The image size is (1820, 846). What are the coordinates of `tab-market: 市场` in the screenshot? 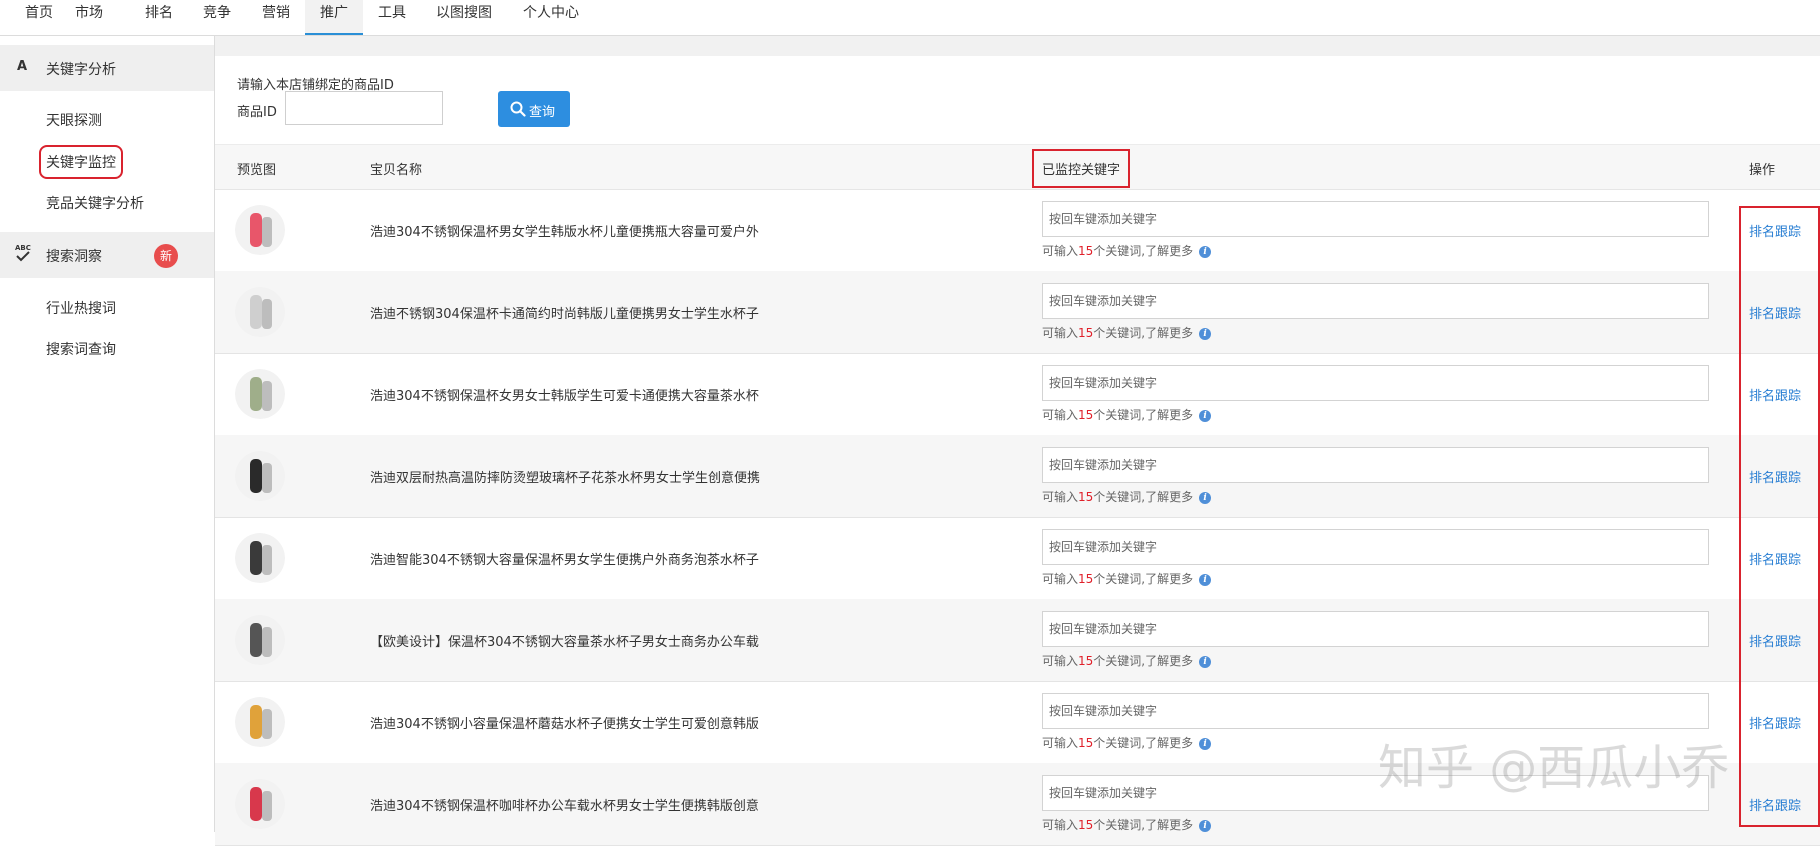 It's located at (89, 17).